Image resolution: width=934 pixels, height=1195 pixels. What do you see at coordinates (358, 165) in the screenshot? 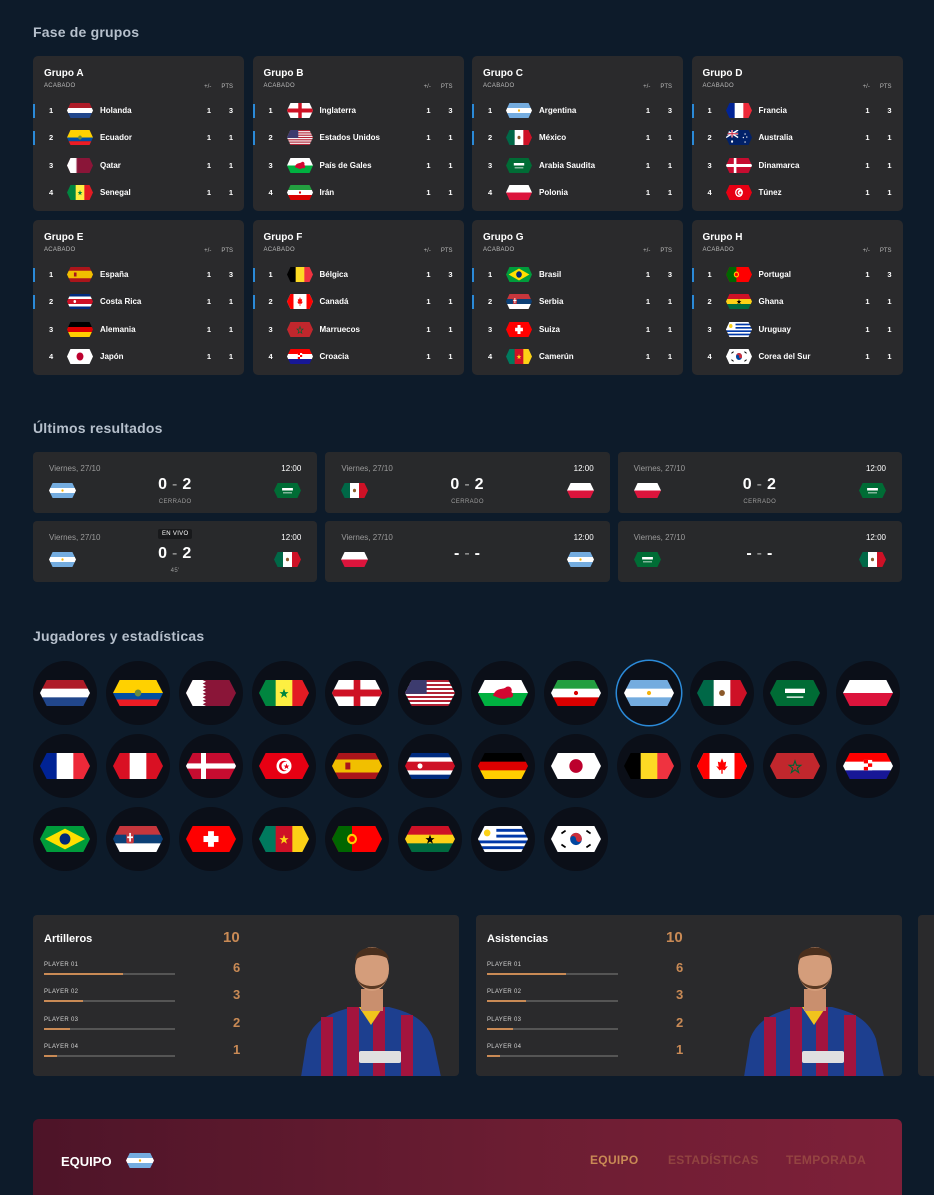
I see `group-standing-row: 3 País de Gales 1 1` at bounding box center [358, 165].